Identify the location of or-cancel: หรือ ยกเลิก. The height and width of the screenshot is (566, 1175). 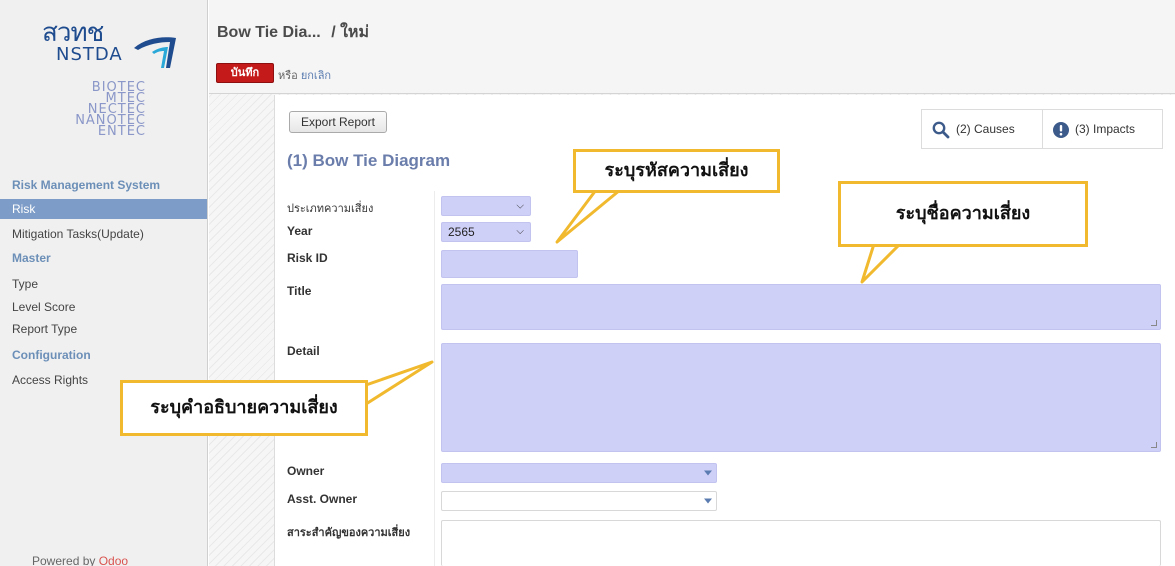
(304, 75).